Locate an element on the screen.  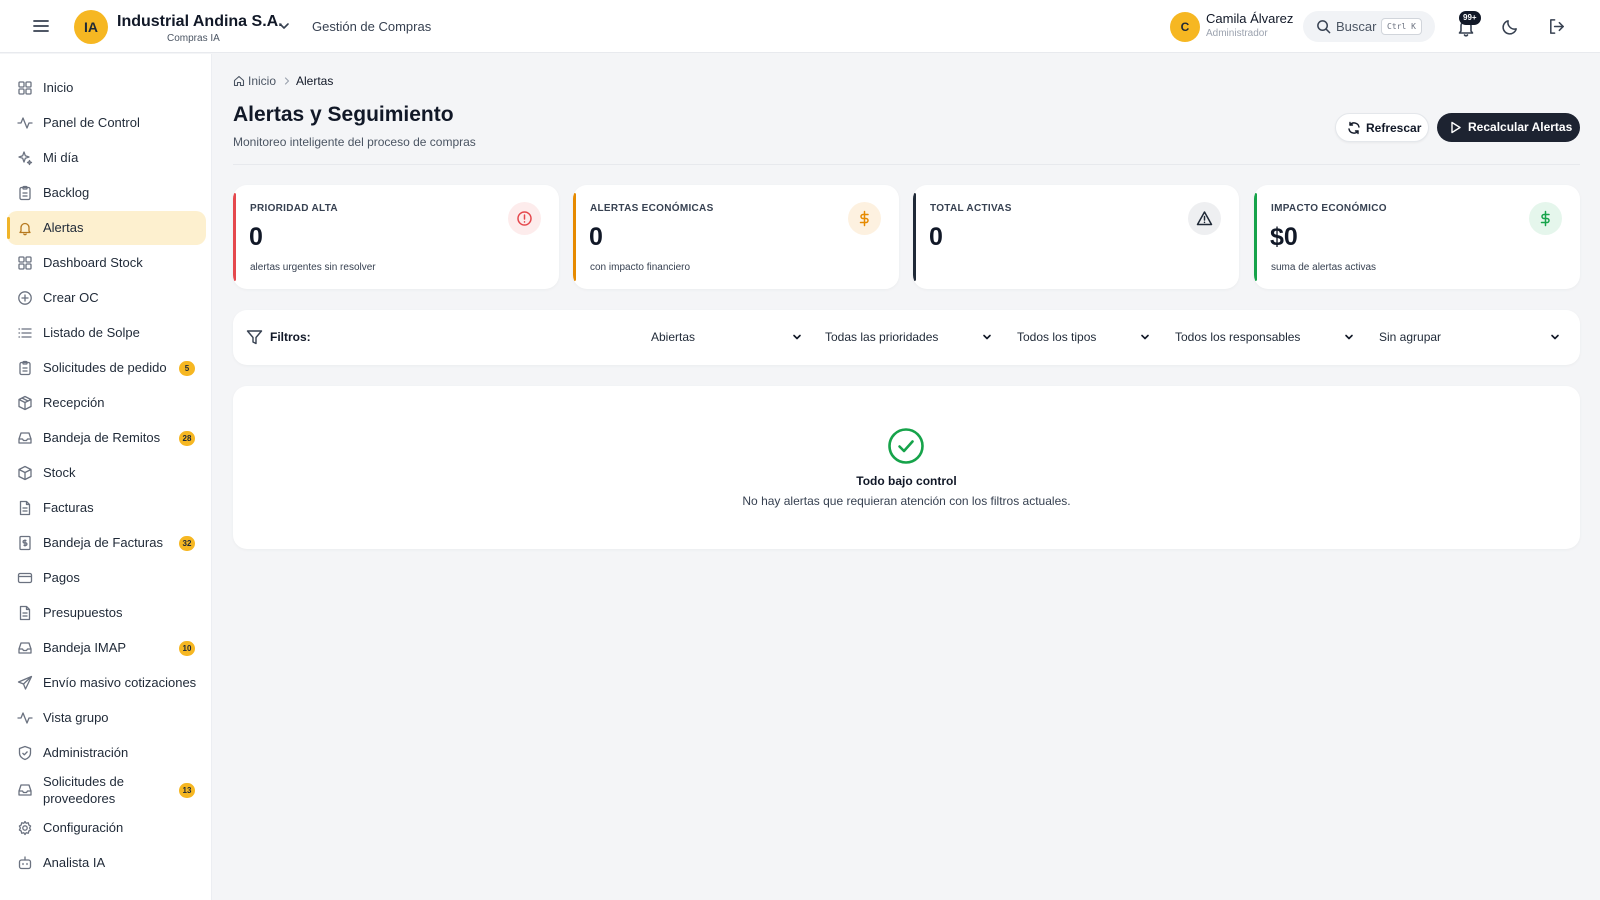
sidebar-item-administracion: Administración is located at coordinates (106, 753).